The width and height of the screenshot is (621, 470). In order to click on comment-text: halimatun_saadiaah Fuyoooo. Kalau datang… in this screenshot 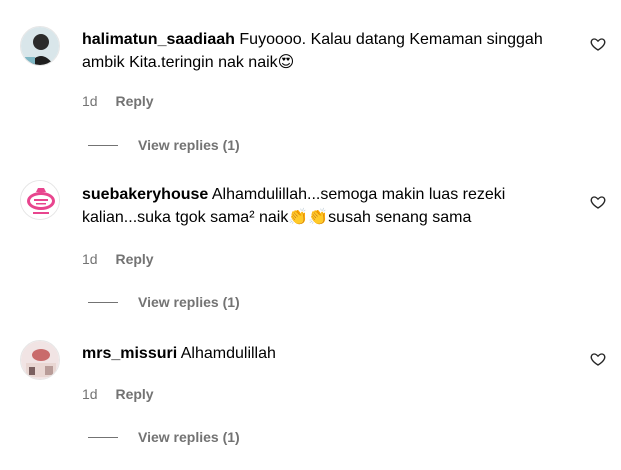, I will do `click(327, 51)`.